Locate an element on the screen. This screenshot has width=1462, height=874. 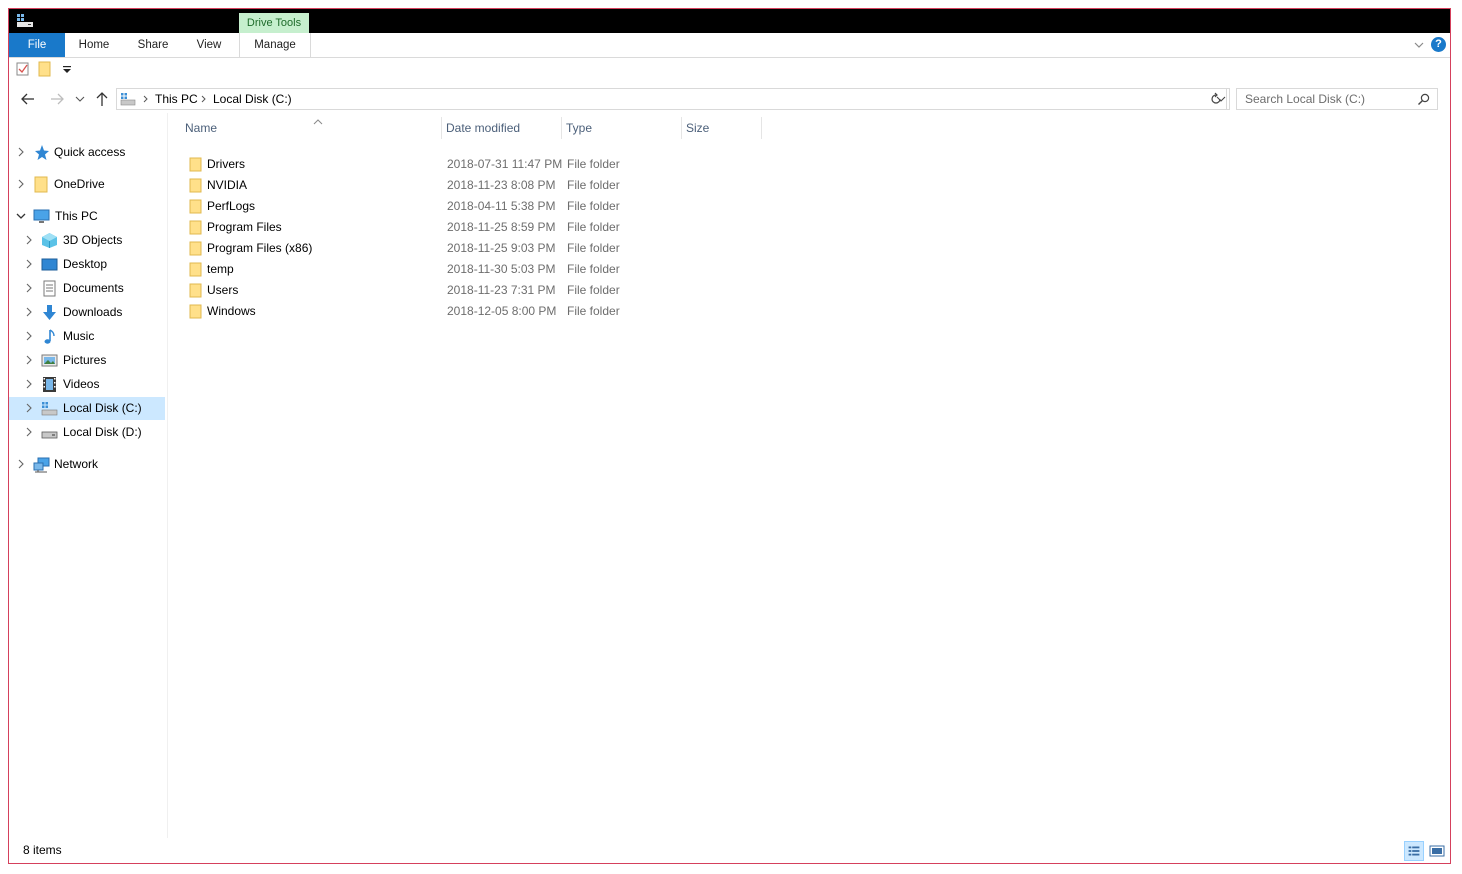
nav-item-label: Network is located at coordinates (76, 464).